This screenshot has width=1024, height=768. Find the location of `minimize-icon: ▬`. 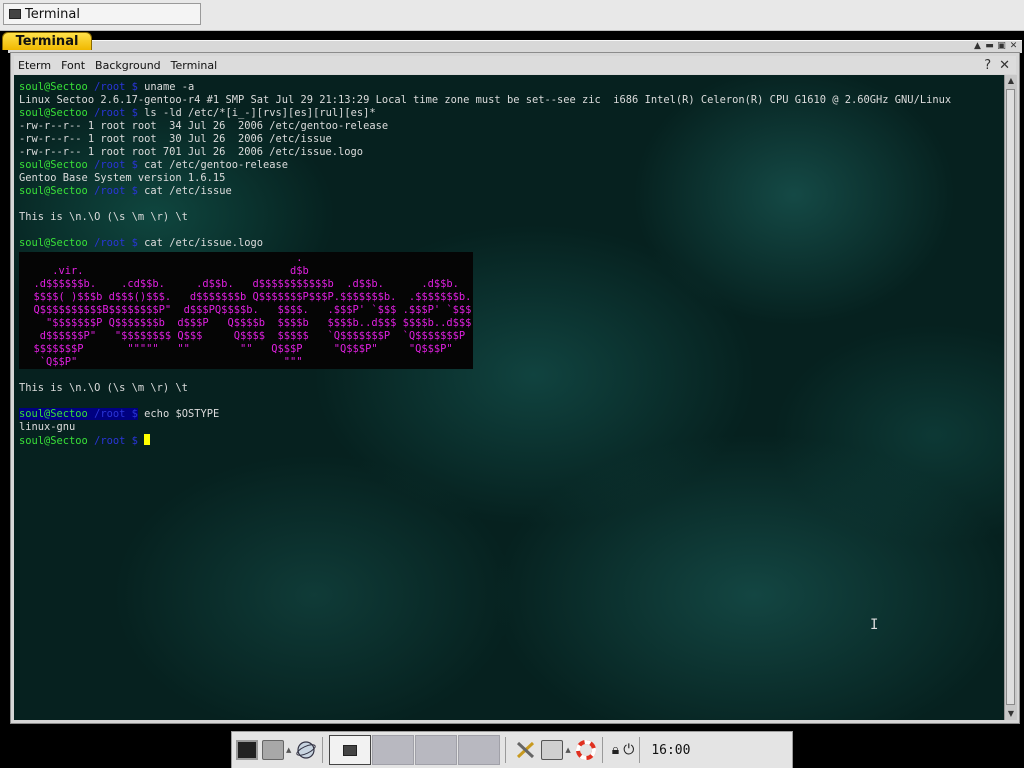

minimize-icon: ▬ is located at coordinates (989, 46).